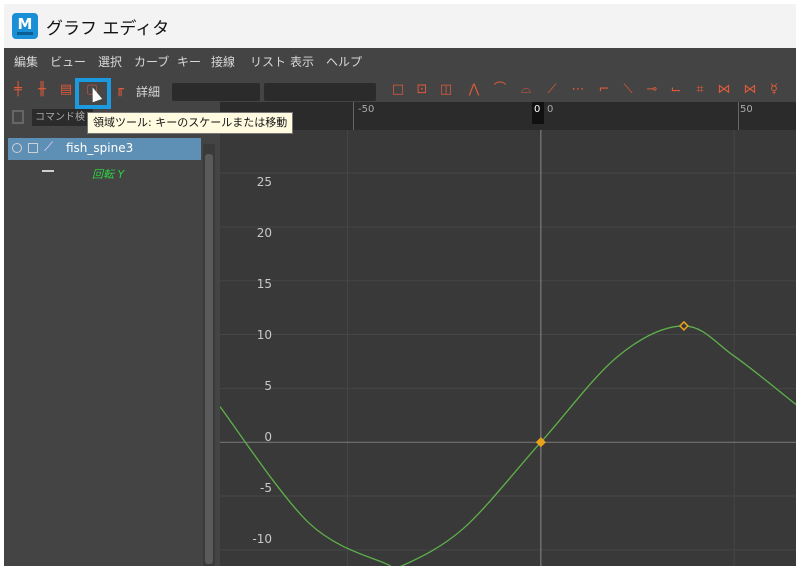  I want to click on outliner-item-fish-spine3: ⟋ fish_spine3, so click(104, 149).